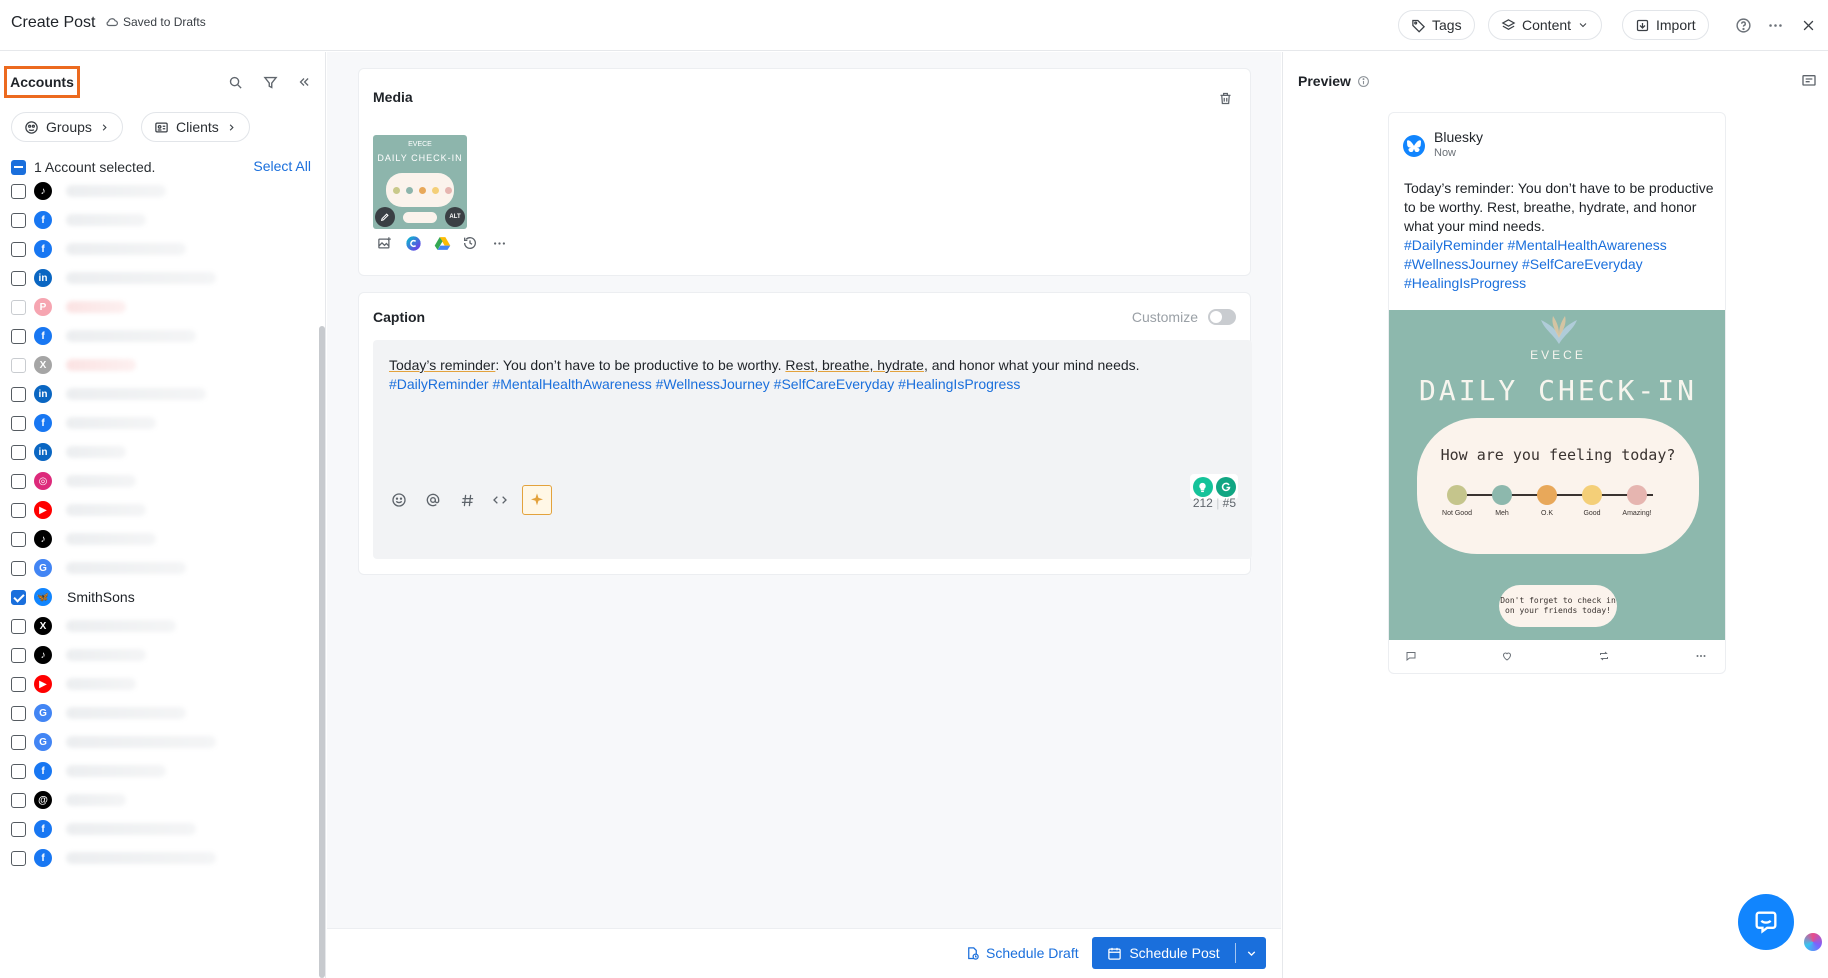 Image resolution: width=1828 pixels, height=978 pixels. Describe the element at coordinates (1808, 25) in the screenshot. I see `close-icon` at that location.